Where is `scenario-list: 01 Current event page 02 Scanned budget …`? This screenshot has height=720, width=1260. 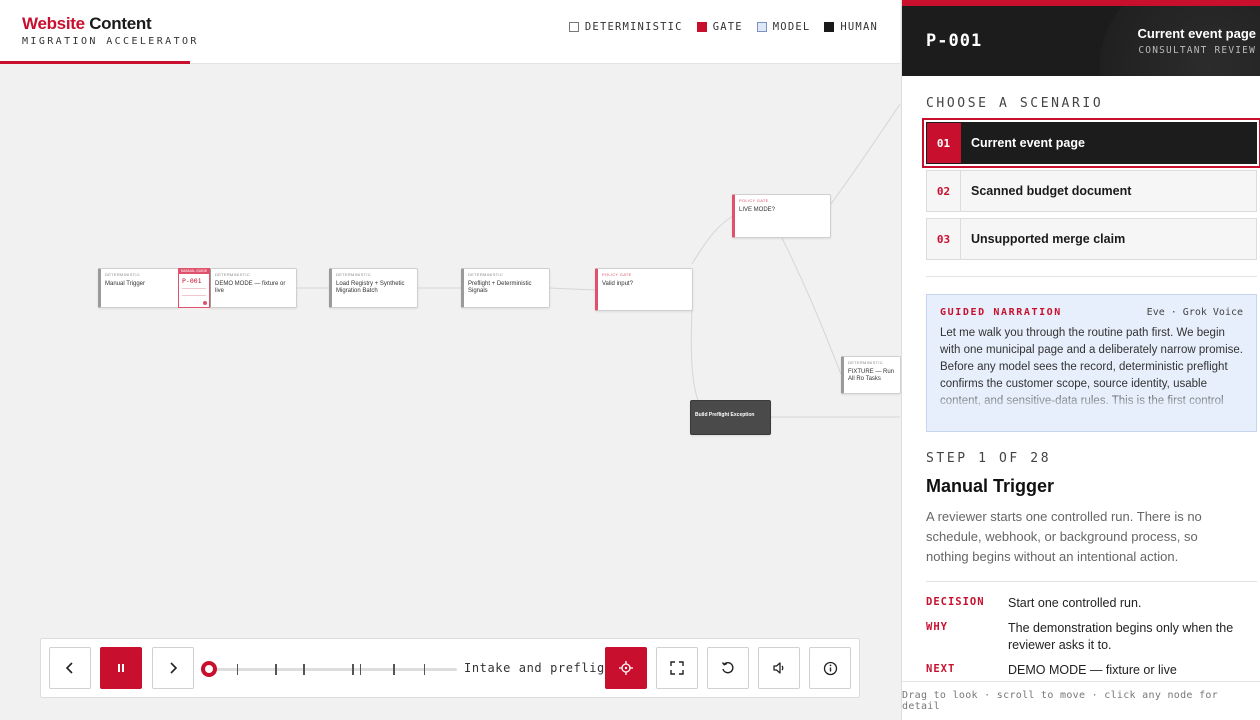 scenario-list: 01 Current event page 02 Scanned budget … is located at coordinates (1091, 192).